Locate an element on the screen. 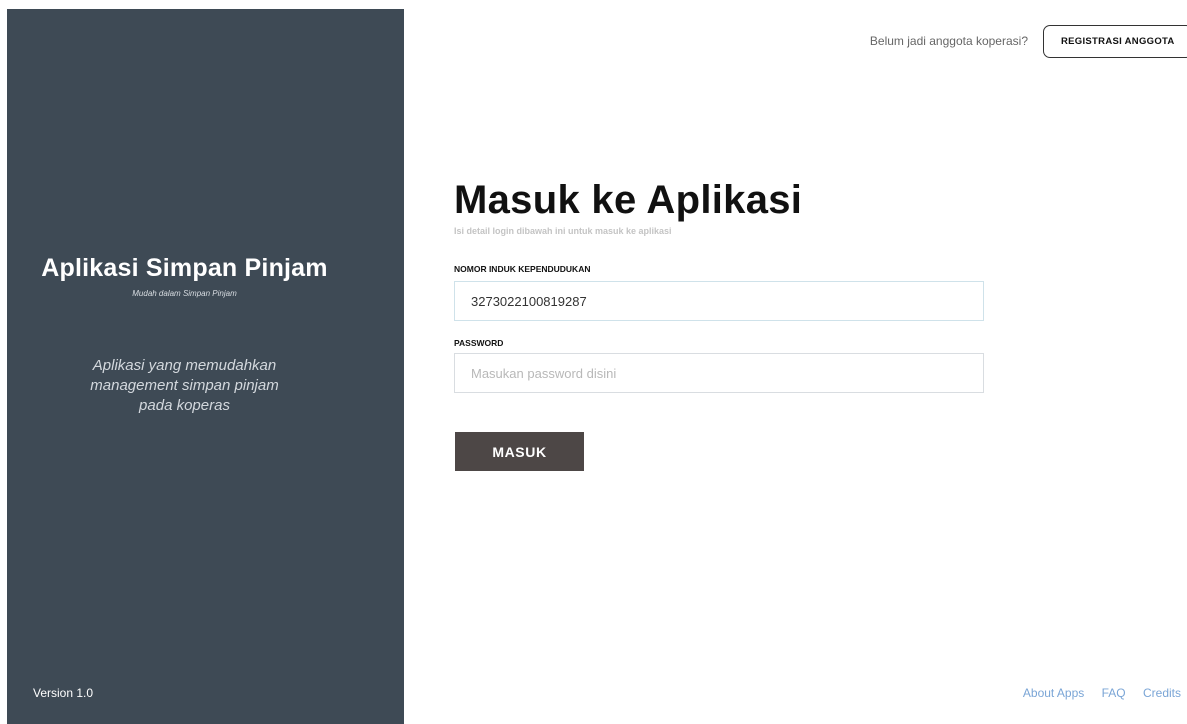  footer-link-faq: FAQ is located at coordinates (1114, 693).